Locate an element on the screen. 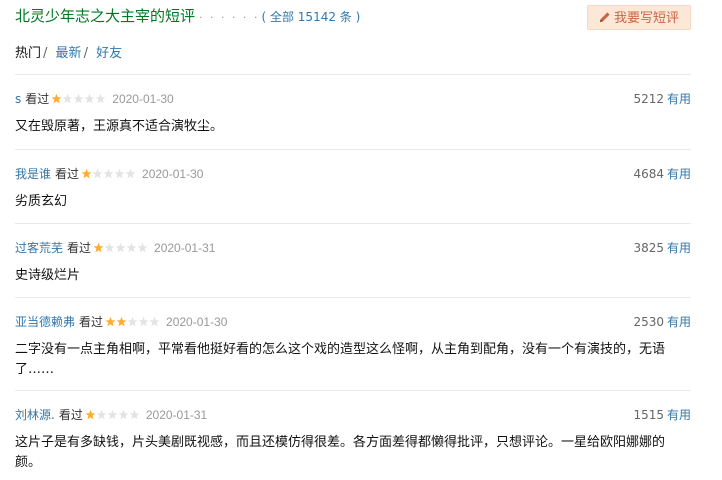 The width and height of the screenshot is (722, 480). comment-item: 过客荒芜 看过 2020-01-31 3825 有用 史诗级烂片 is located at coordinates (353, 260).